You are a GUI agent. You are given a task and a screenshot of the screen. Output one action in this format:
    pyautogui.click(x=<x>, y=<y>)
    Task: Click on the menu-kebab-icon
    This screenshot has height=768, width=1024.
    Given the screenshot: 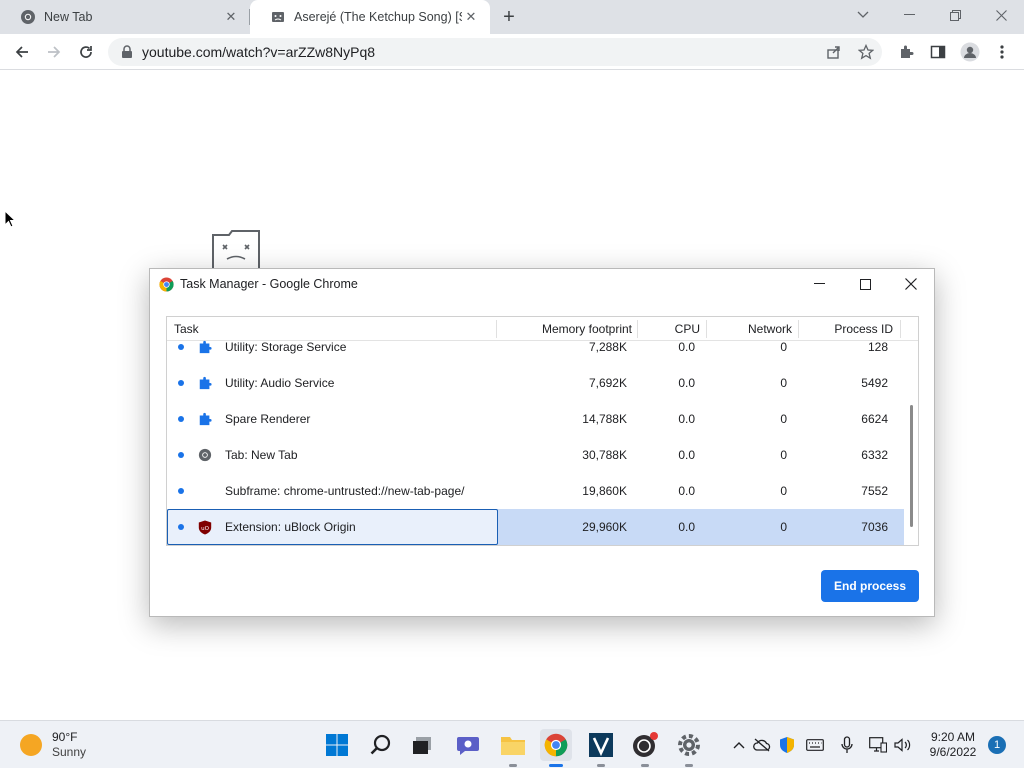 What is the action you would take?
    pyautogui.click(x=1002, y=52)
    